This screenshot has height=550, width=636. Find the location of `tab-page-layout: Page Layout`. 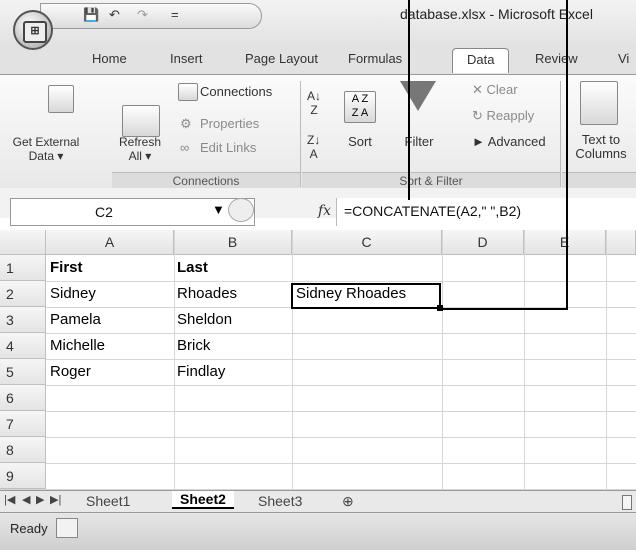

tab-page-layout: Page Layout is located at coordinates (281, 58).